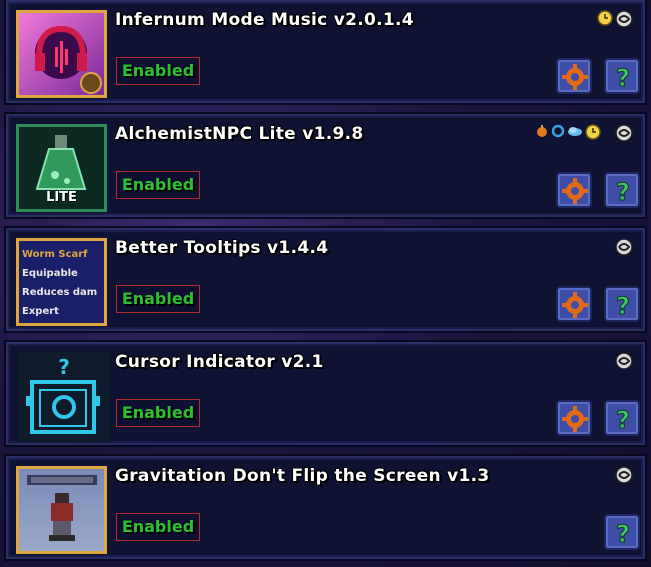 Image resolution: width=651 pixels, height=567 pixels. Describe the element at coordinates (575, 131) in the screenshot. I see `cloud-icon` at that location.